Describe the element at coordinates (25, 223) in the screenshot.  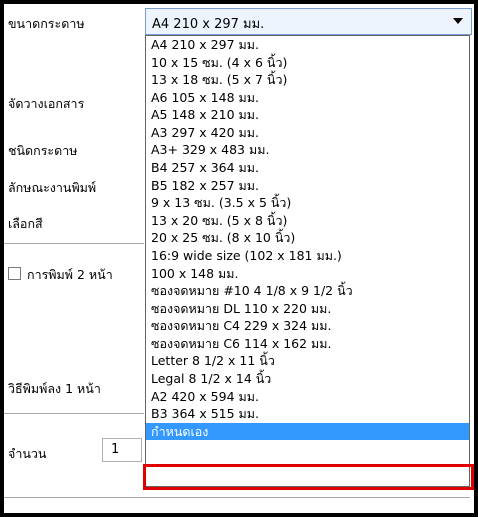
I see `color-label: เลือกสี` at that location.